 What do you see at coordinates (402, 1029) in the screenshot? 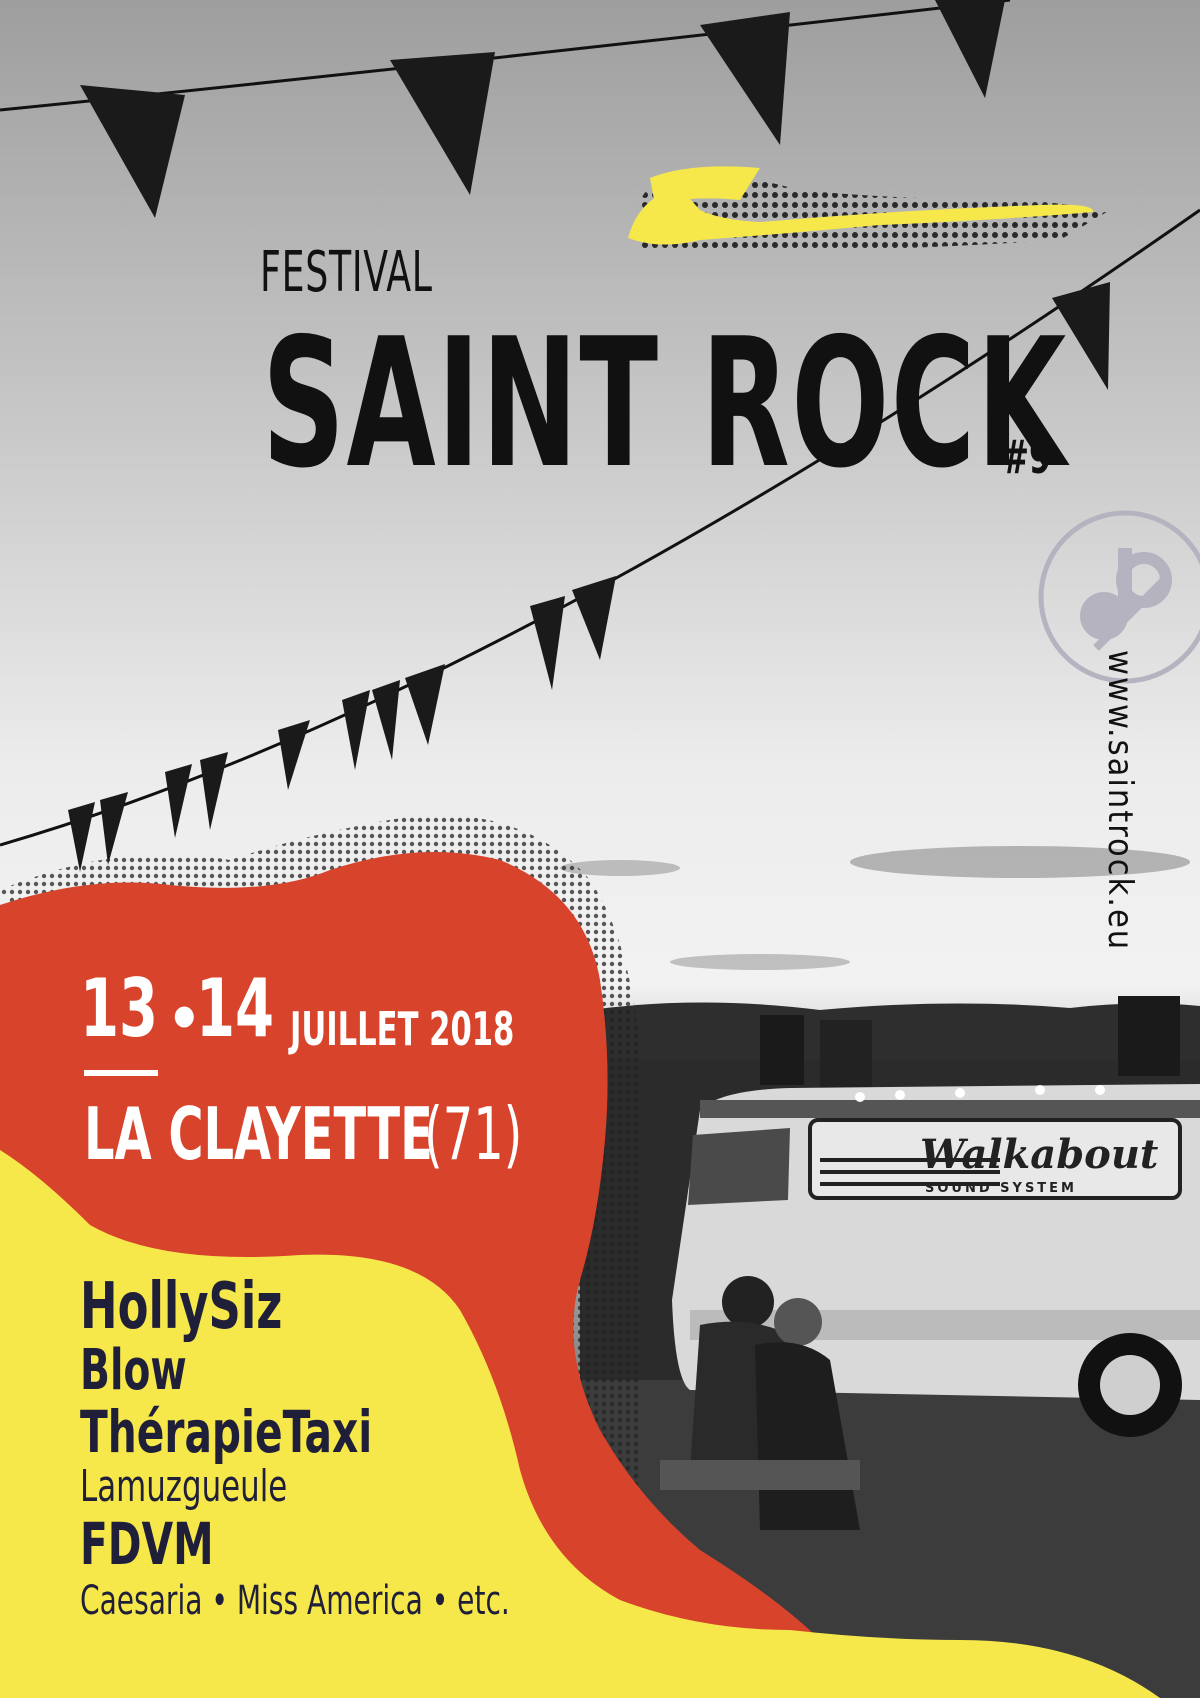
I see `date-month-year: JUILLET 2018` at bounding box center [402, 1029].